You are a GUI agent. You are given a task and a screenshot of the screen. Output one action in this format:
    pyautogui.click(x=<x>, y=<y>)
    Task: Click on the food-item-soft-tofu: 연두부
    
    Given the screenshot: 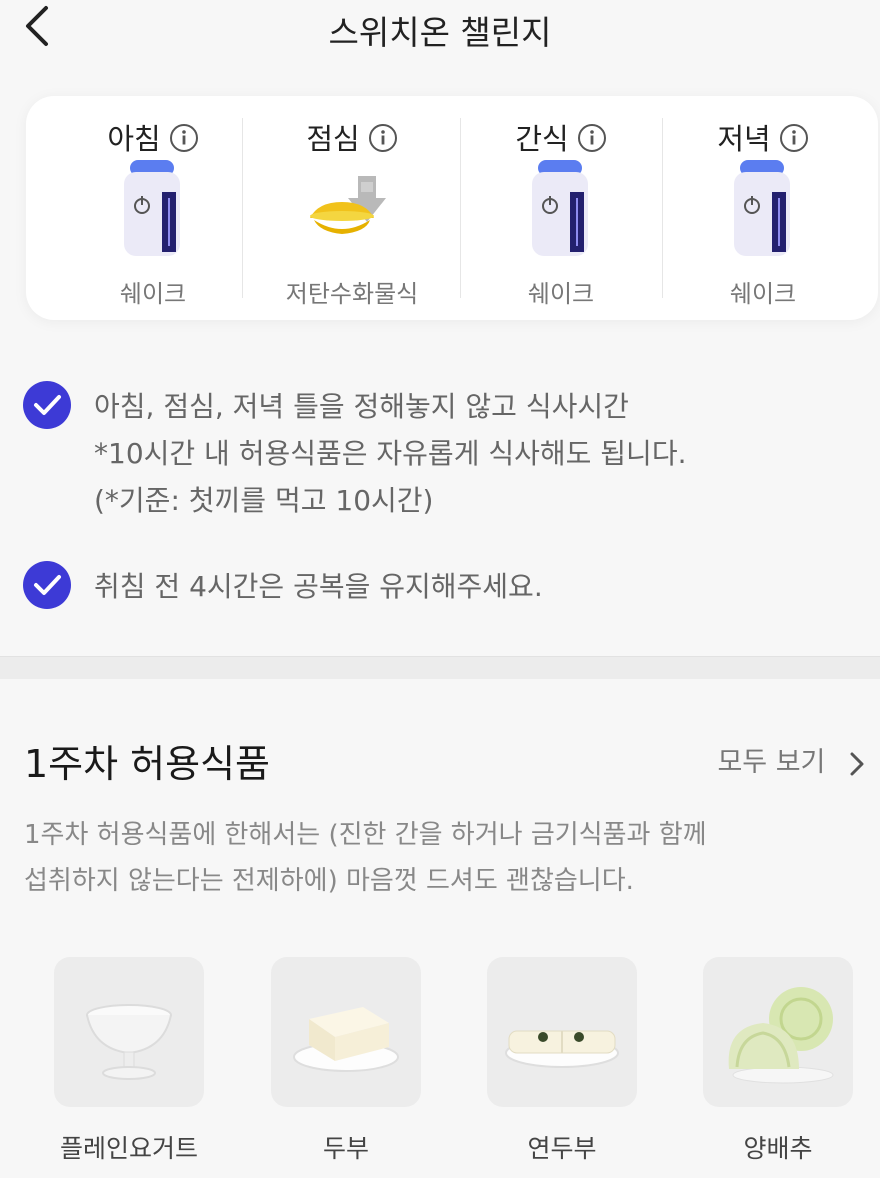 What is the action you would take?
    pyautogui.click(x=562, y=1061)
    